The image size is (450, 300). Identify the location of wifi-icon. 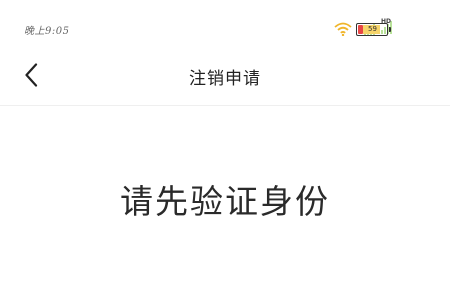
(343, 29).